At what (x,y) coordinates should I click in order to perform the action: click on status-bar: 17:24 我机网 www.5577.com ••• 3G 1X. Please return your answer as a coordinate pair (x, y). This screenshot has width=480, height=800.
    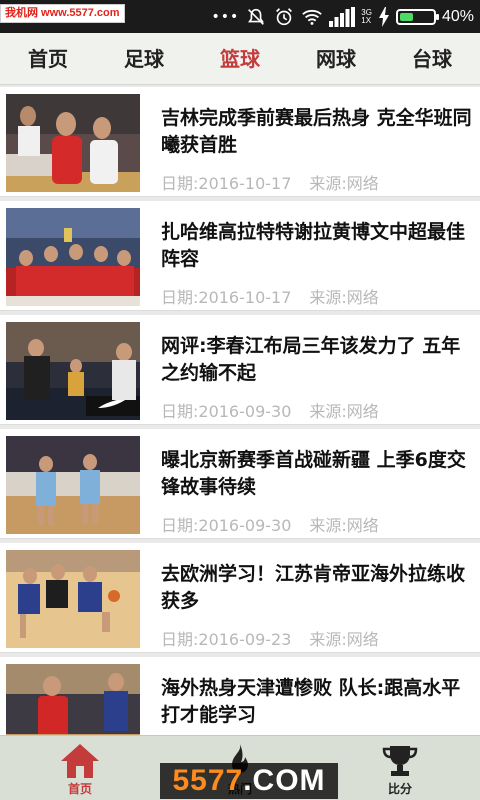
    Looking at the image, I should click on (240, 16).